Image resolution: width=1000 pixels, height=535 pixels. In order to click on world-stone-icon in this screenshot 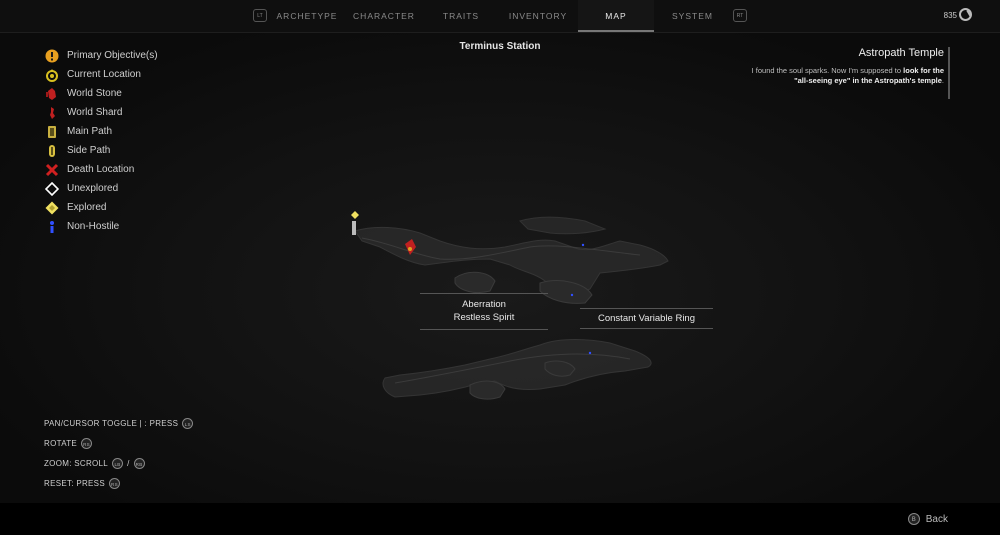, I will do `click(52, 94)`.